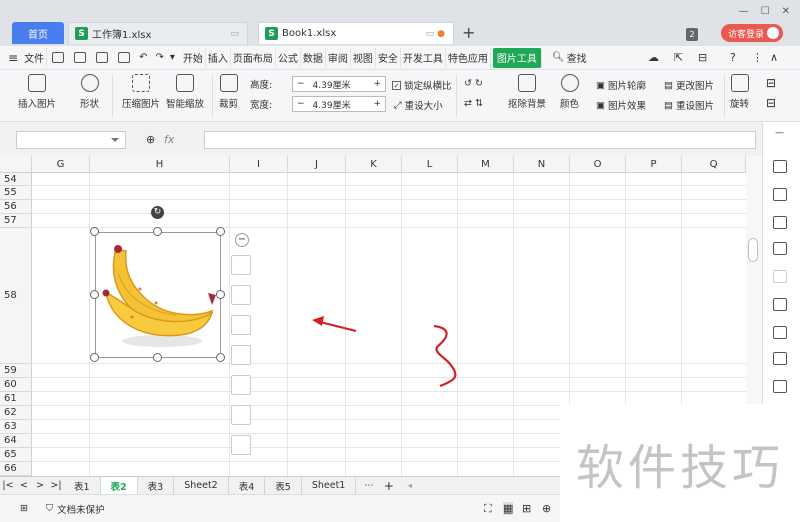 Image resolution: width=800 pixels, height=522 pixels. I want to click on banana-picture, so click(158, 295).